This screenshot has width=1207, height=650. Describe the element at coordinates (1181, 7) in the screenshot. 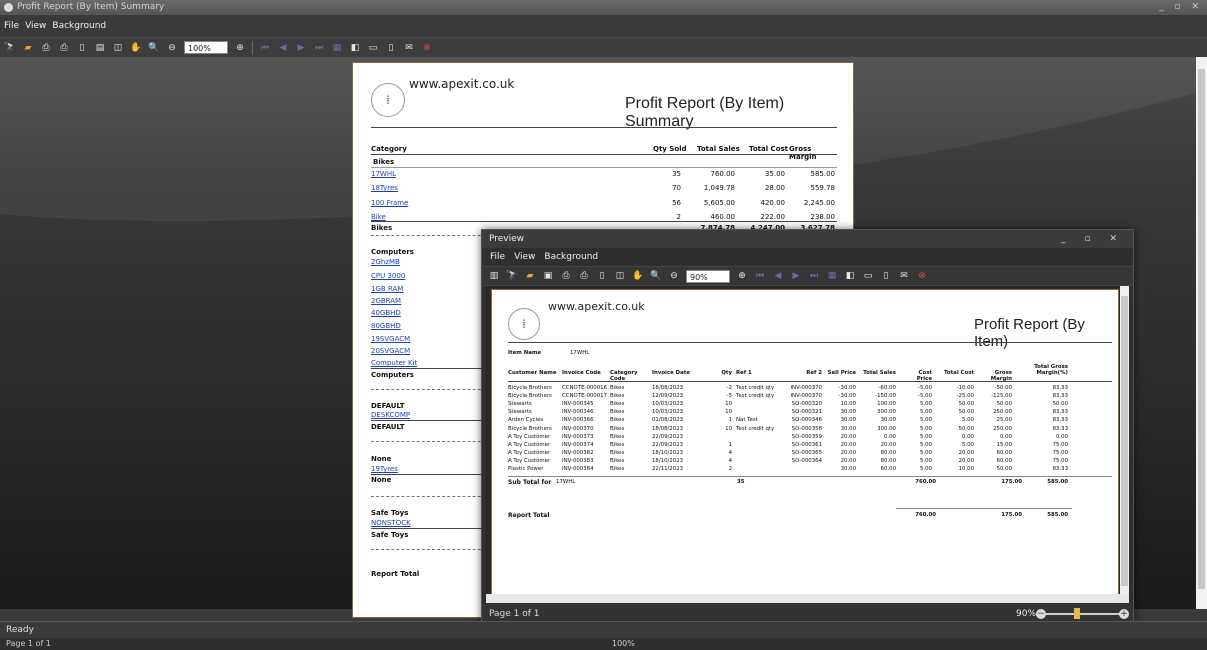

I see `window-controls: _ ▫ ✕` at that location.